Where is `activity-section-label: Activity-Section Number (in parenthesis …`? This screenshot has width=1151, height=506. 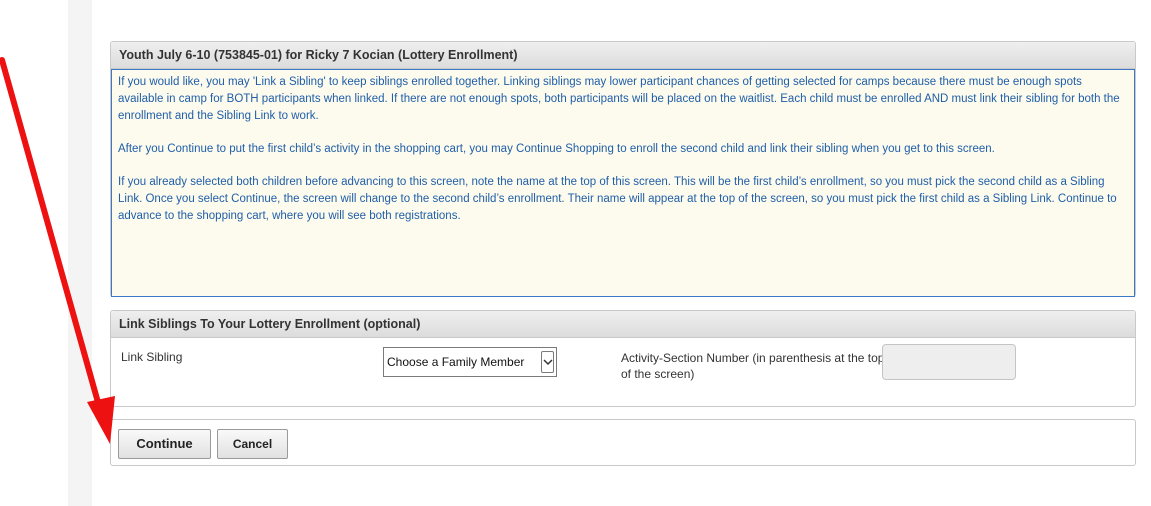 activity-section-label: Activity-Section Number (in parenthesis … is located at coordinates (753, 366).